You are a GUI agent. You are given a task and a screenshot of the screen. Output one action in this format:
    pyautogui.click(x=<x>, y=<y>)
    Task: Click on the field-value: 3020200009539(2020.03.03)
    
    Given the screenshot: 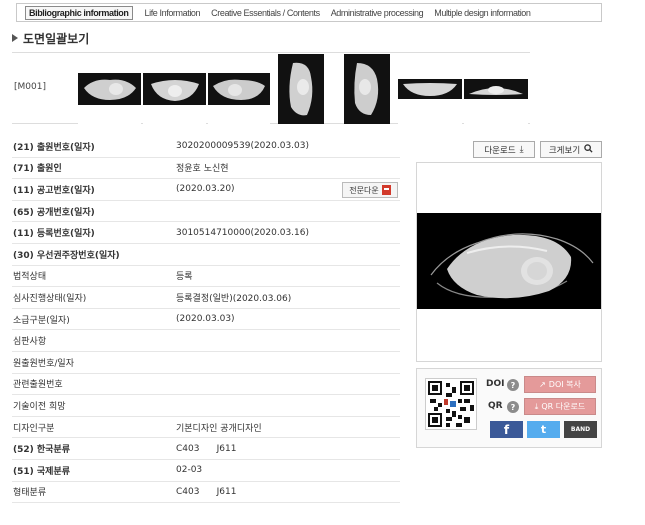 What is the action you would take?
    pyautogui.click(x=242, y=146)
    